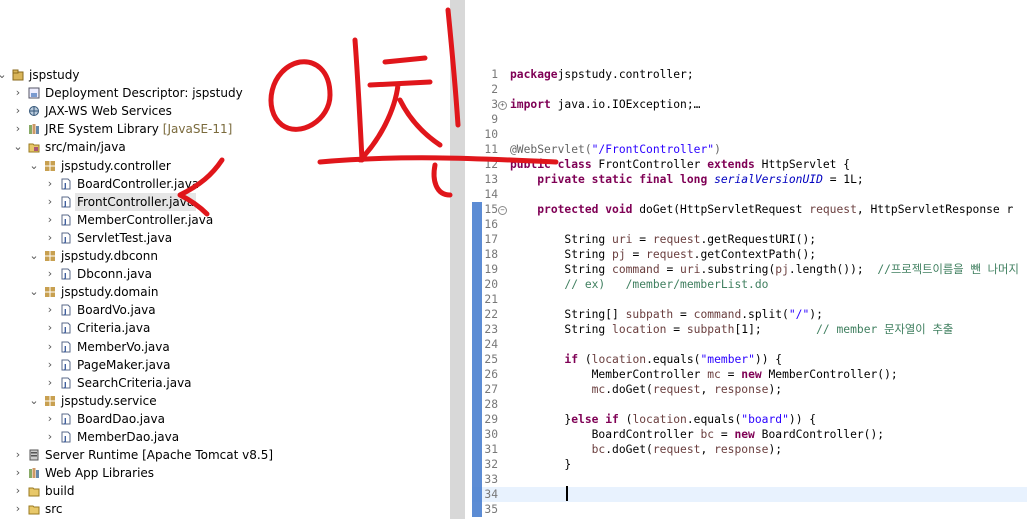  Describe the element at coordinates (749, 119) in the screenshot. I see `code-line: 9` at that location.